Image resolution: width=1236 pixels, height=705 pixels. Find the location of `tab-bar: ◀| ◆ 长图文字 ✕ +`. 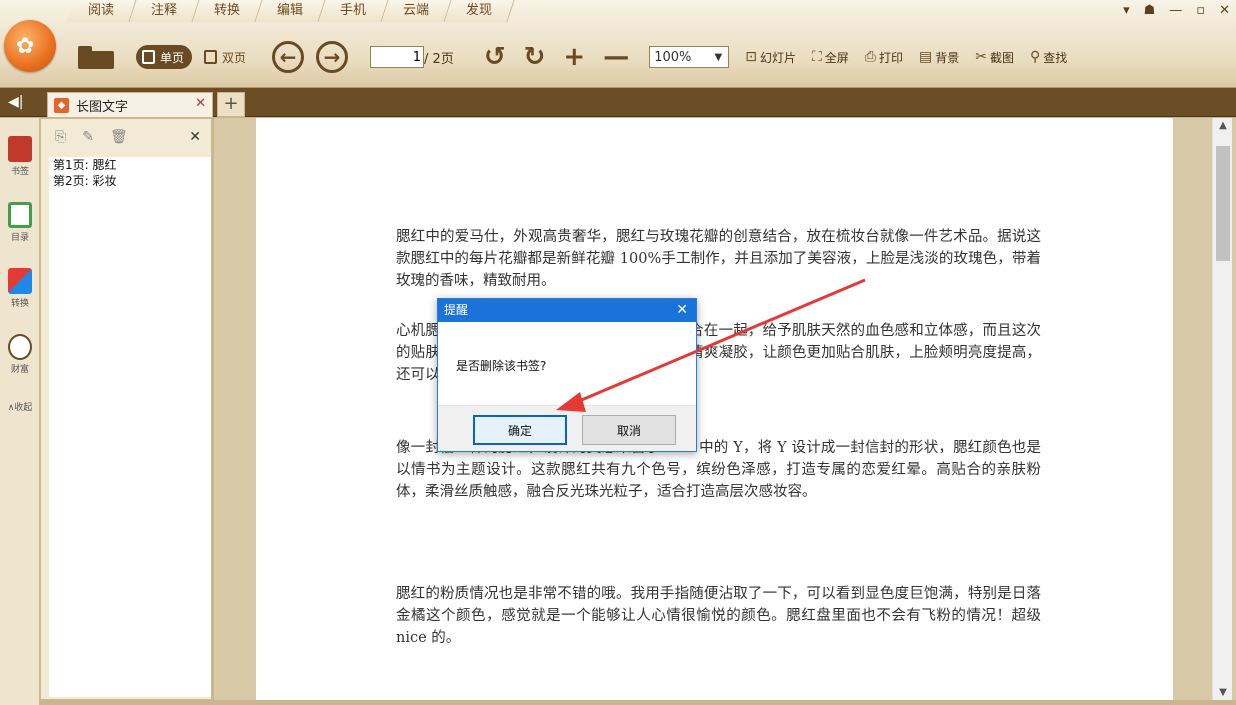

tab-bar: ◀| ◆ 长图文字 ✕ + is located at coordinates (618, 102).